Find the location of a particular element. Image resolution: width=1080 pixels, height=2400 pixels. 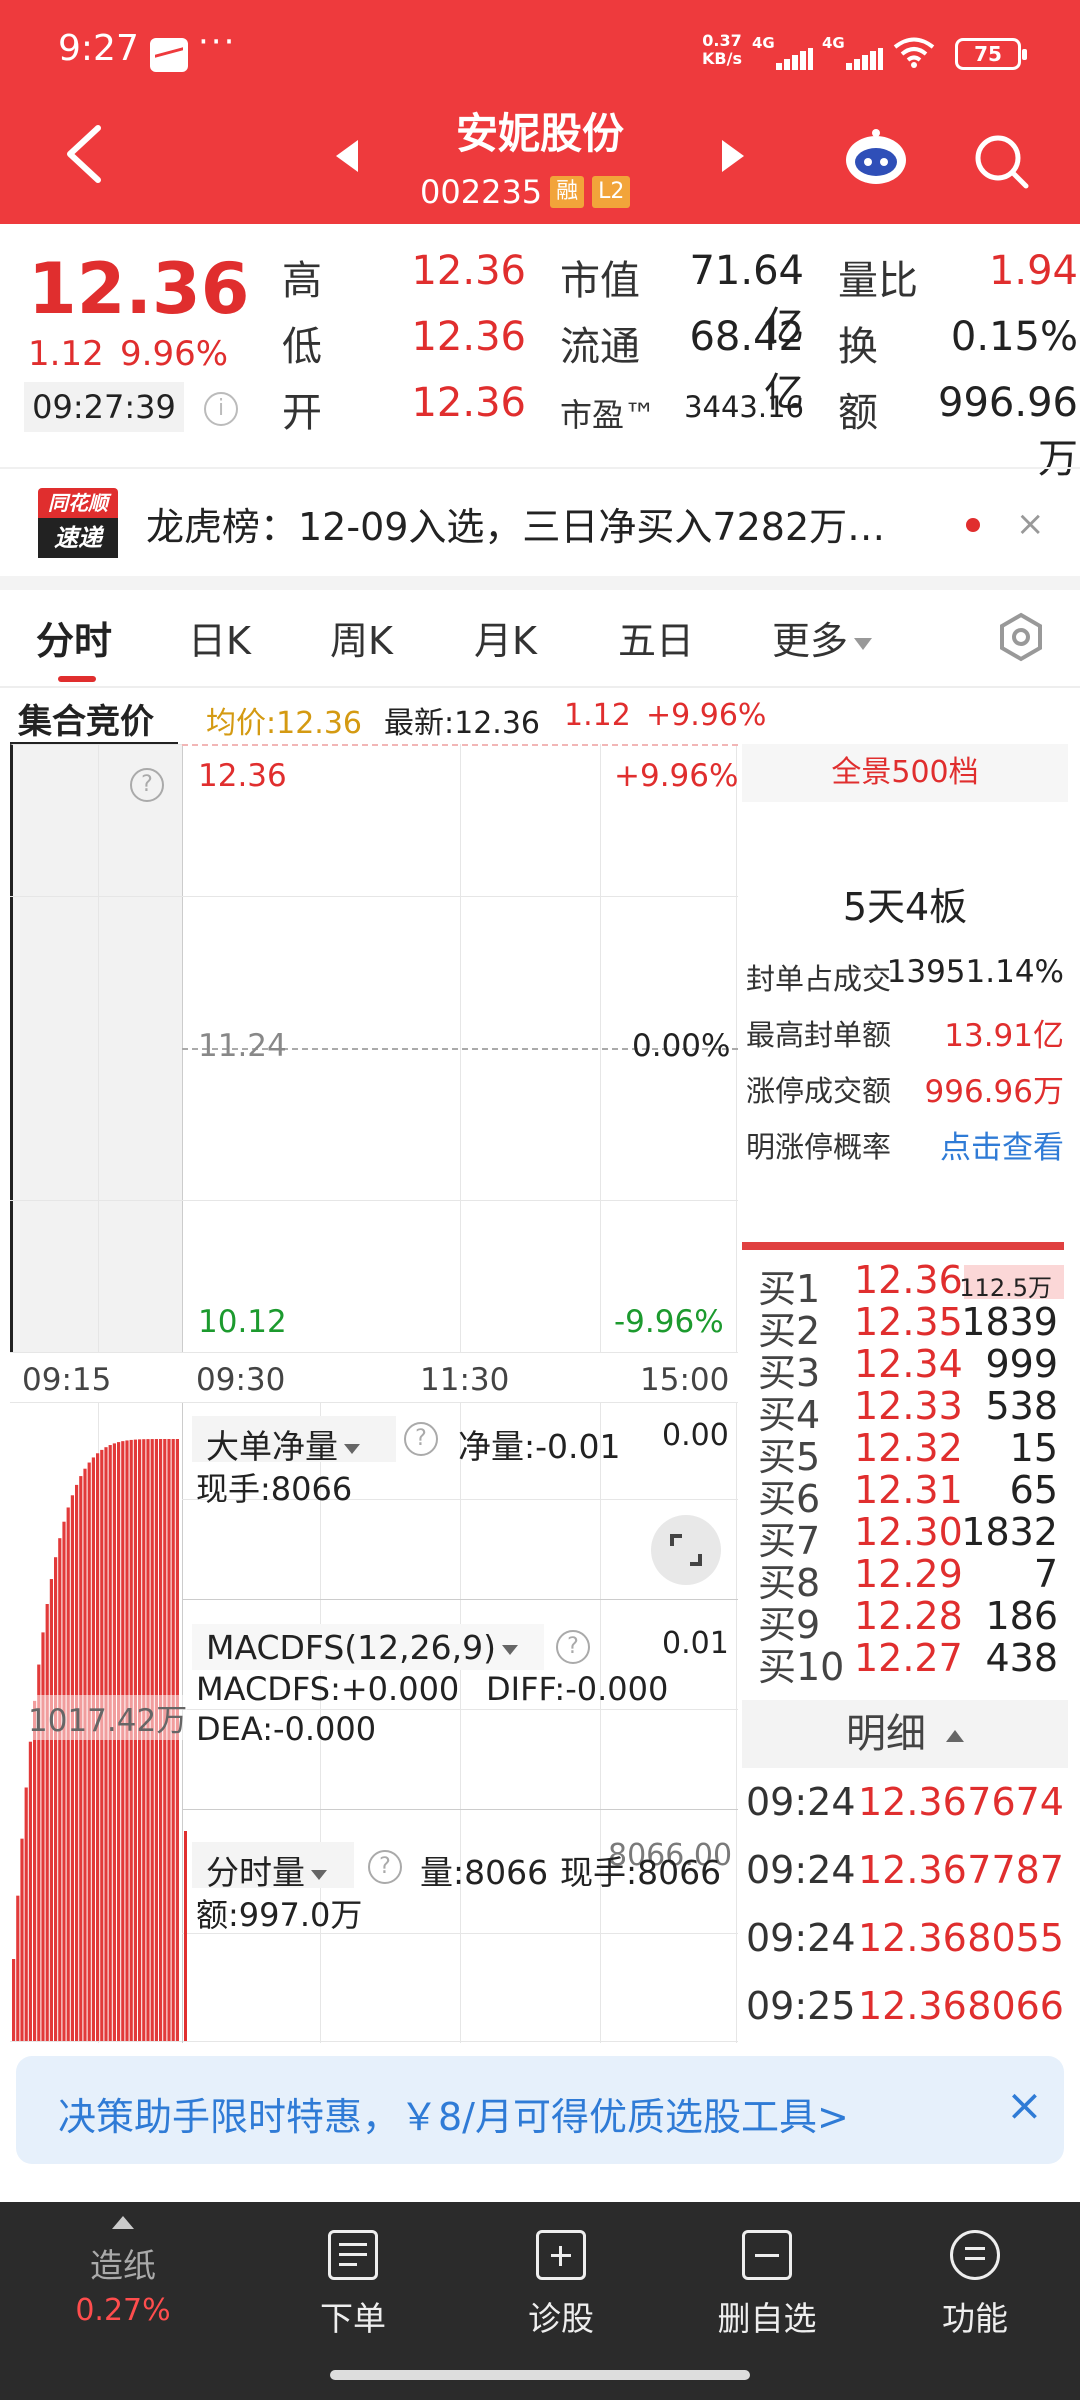

limit-probability-link: 点击查看 is located at coordinates (1002, 1144).